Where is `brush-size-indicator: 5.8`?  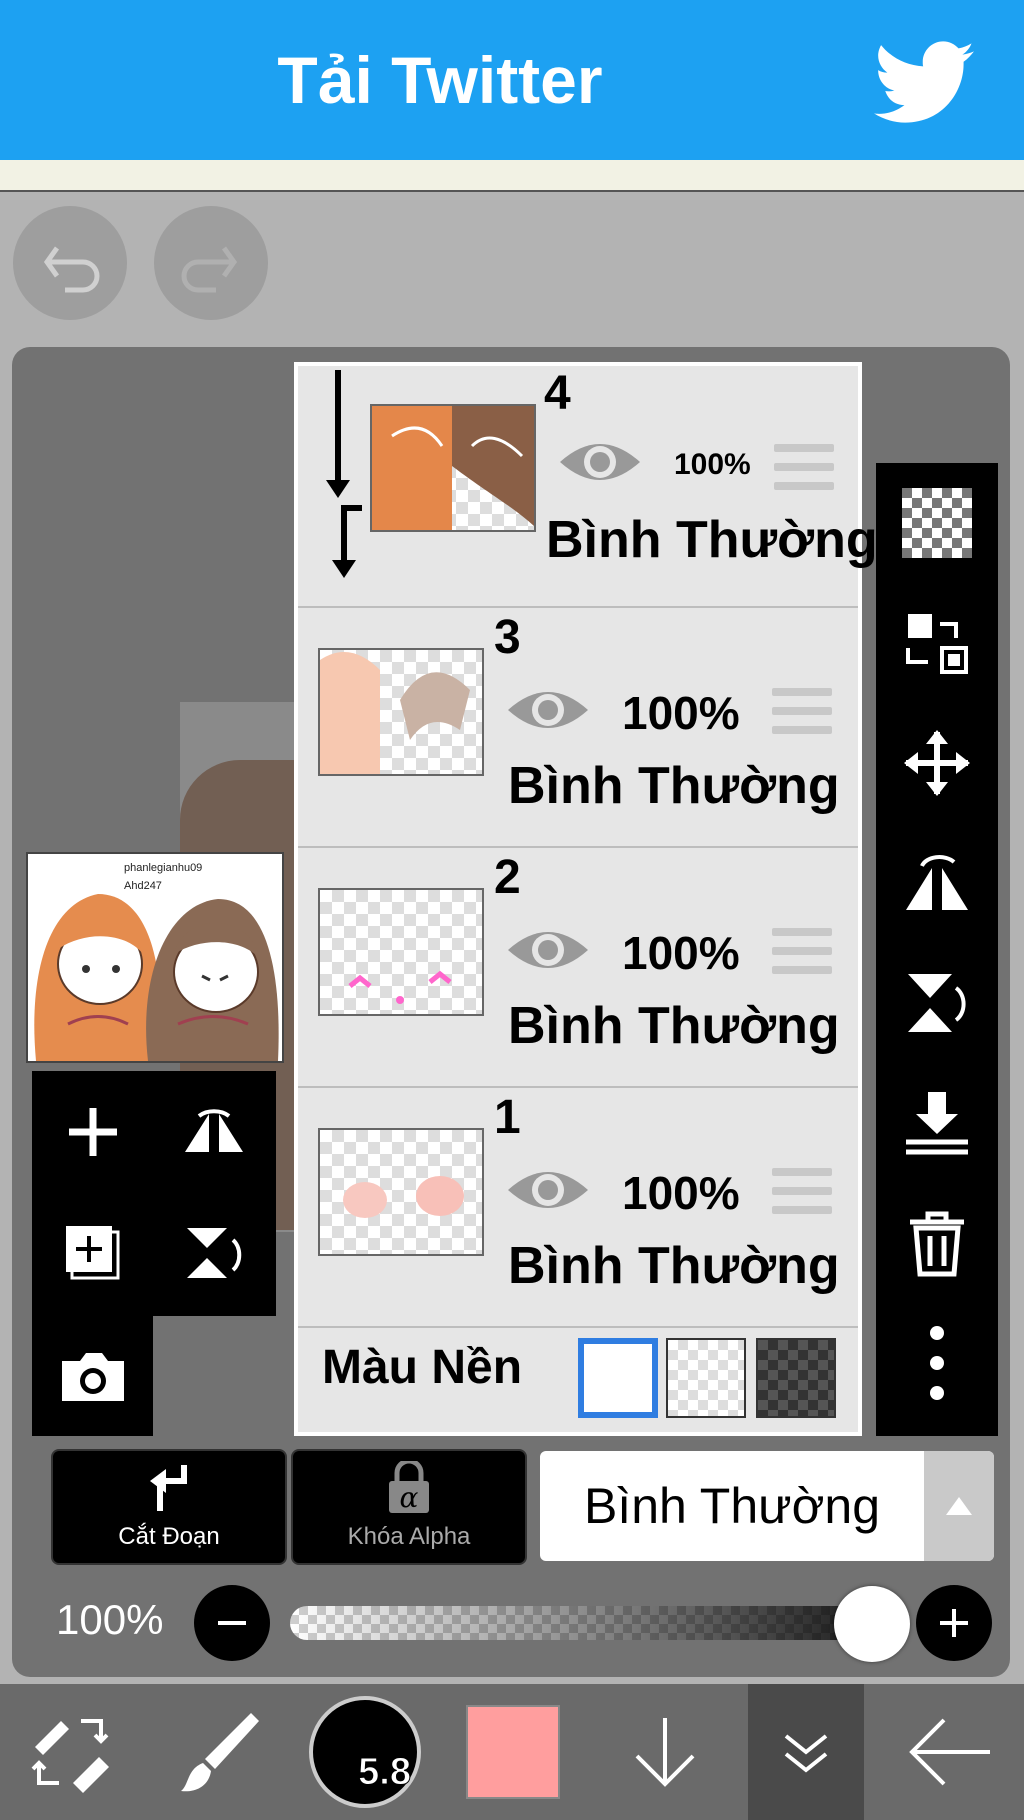
brush-size-indicator: 5.8 is located at coordinates (365, 1752).